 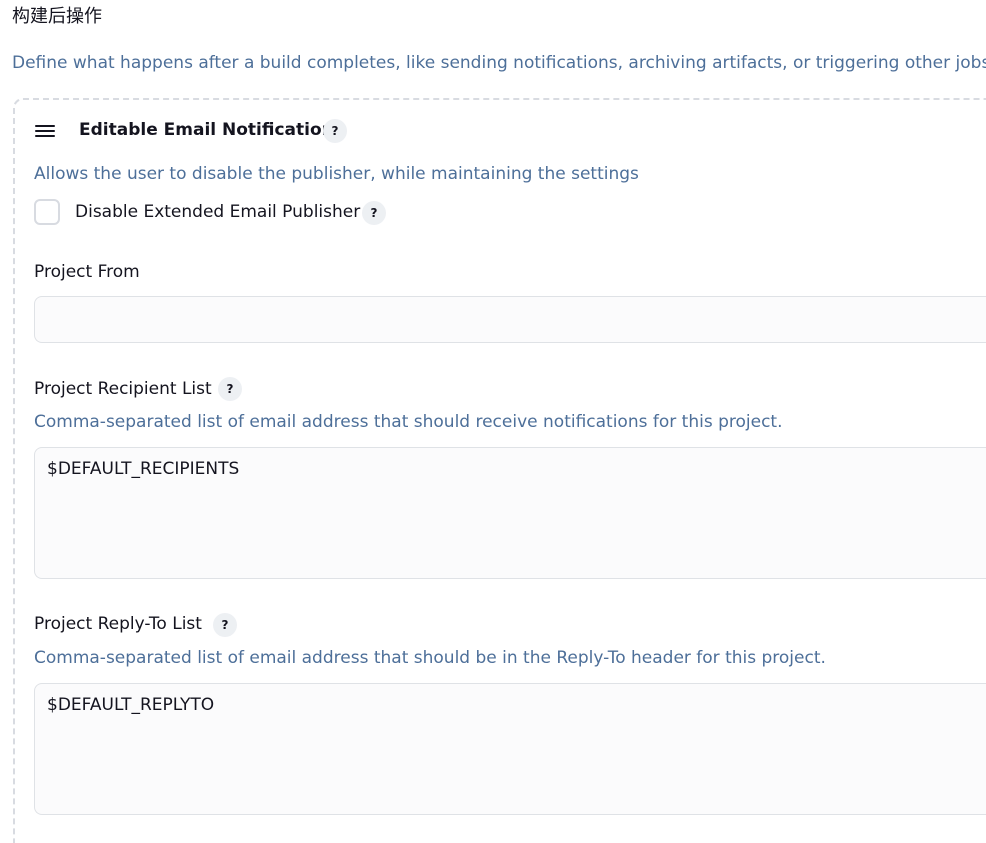 I want to click on project-from-input, so click(x=510, y=319).